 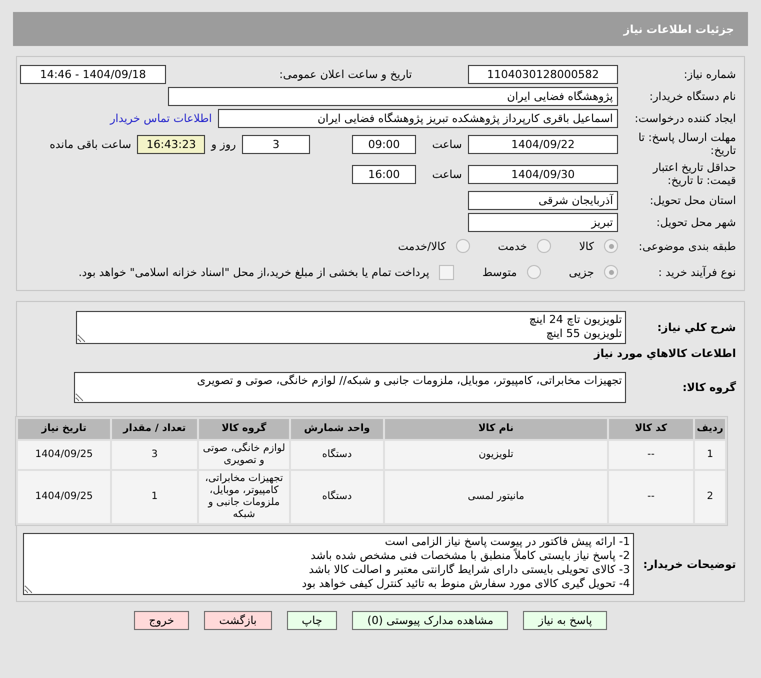 What do you see at coordinates (384, 174) in the screenshot?
I see `validity-time-field: 16:00` at bounding box center [384, 174].